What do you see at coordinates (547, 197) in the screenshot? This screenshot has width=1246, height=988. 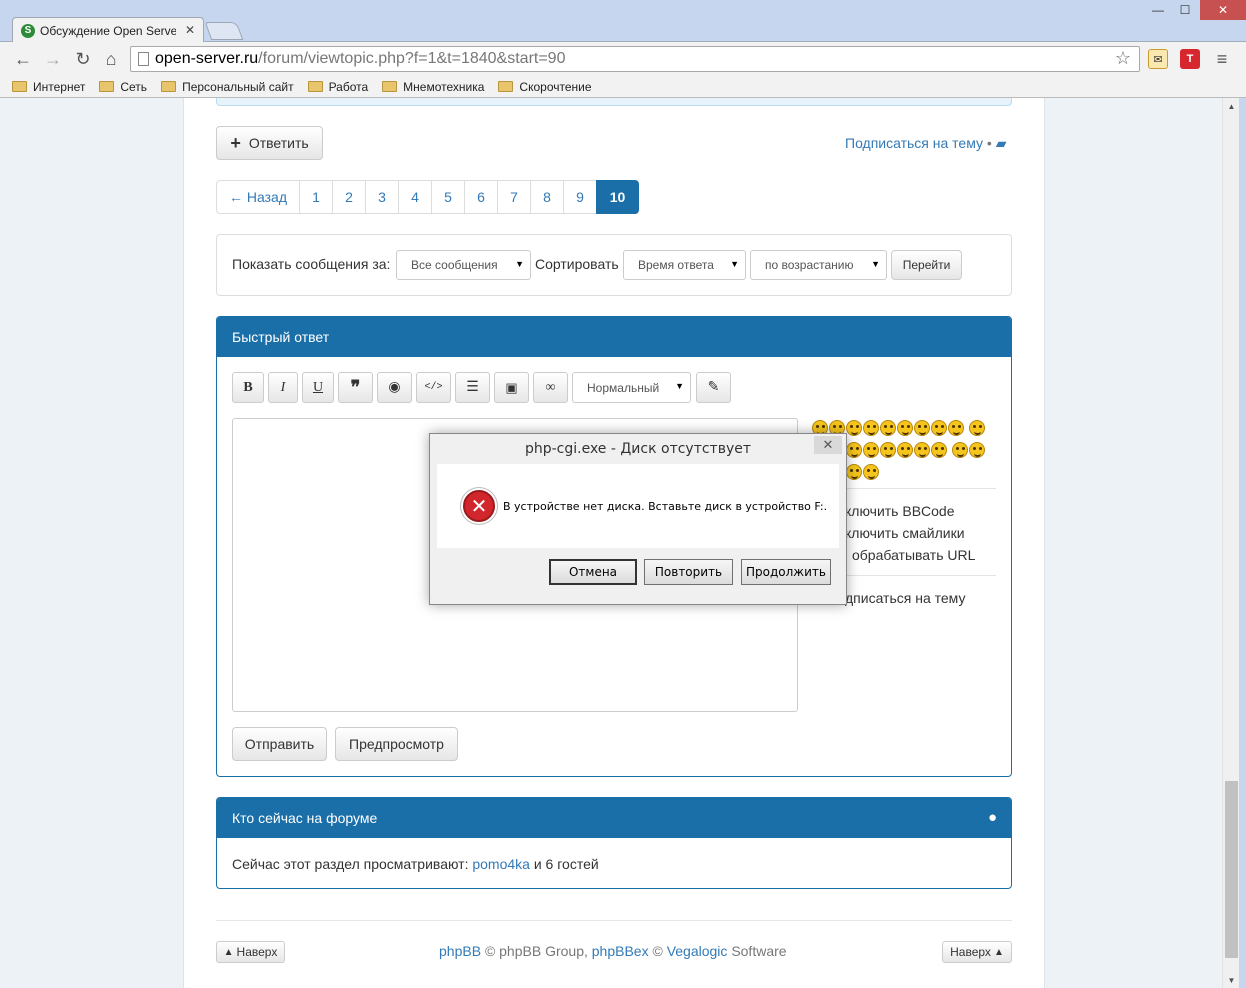 I see `pagination-page: 8` at bounding box center [547, 197].